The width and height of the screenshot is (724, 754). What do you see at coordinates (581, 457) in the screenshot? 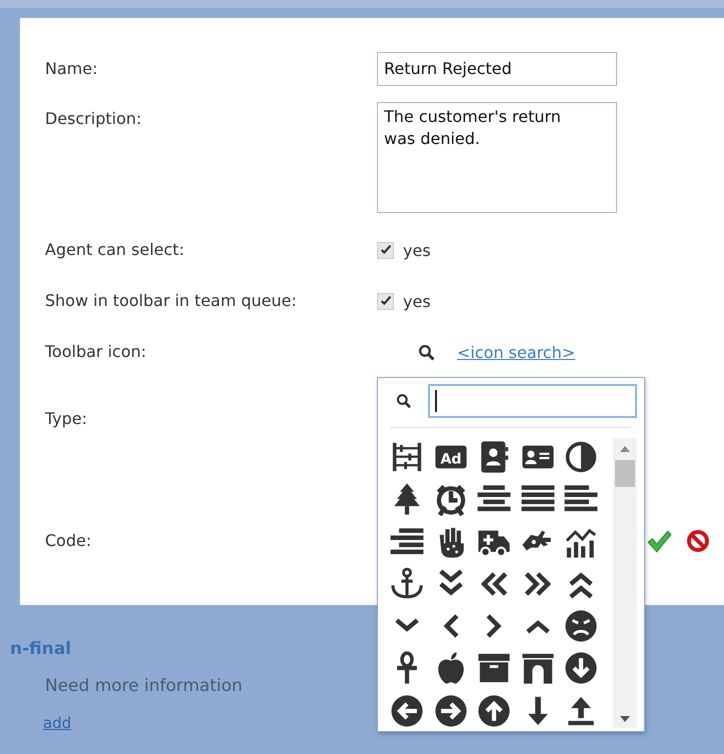
I see `contrast-icon` at bounding box center [581, 457].